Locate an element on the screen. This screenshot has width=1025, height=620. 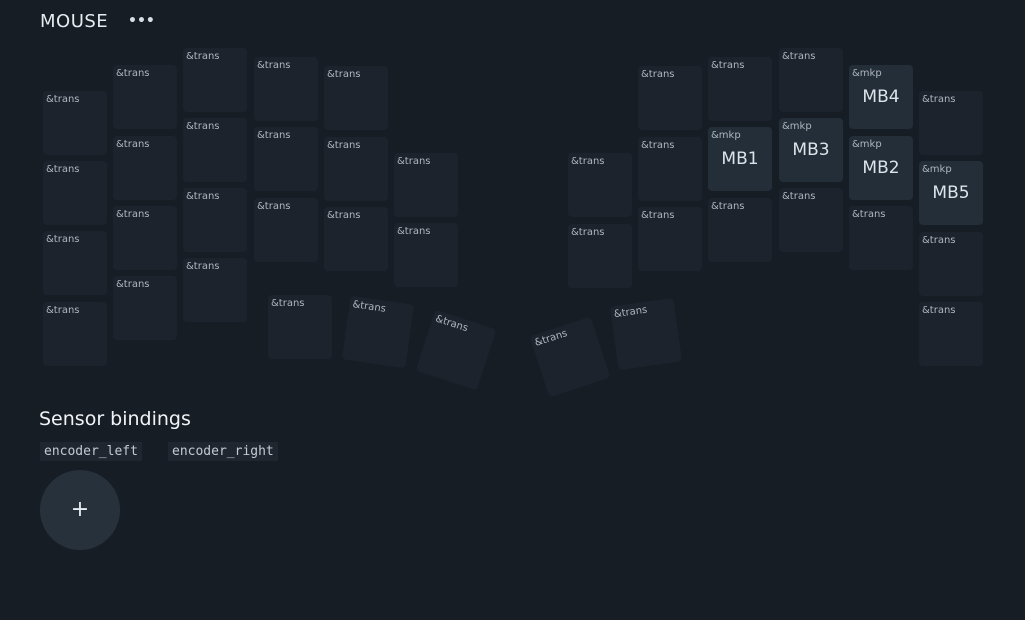
key: &mkp MB4 is located at coordinates (881, 97).